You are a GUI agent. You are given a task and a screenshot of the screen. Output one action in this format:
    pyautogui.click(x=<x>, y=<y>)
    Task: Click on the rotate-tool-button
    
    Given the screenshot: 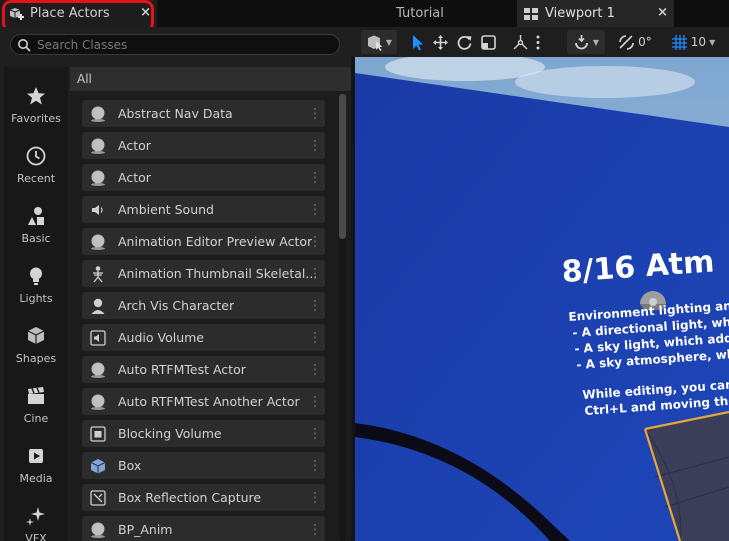 What is the action you would take?
    pyautogui.click(x=464, y=42)
    